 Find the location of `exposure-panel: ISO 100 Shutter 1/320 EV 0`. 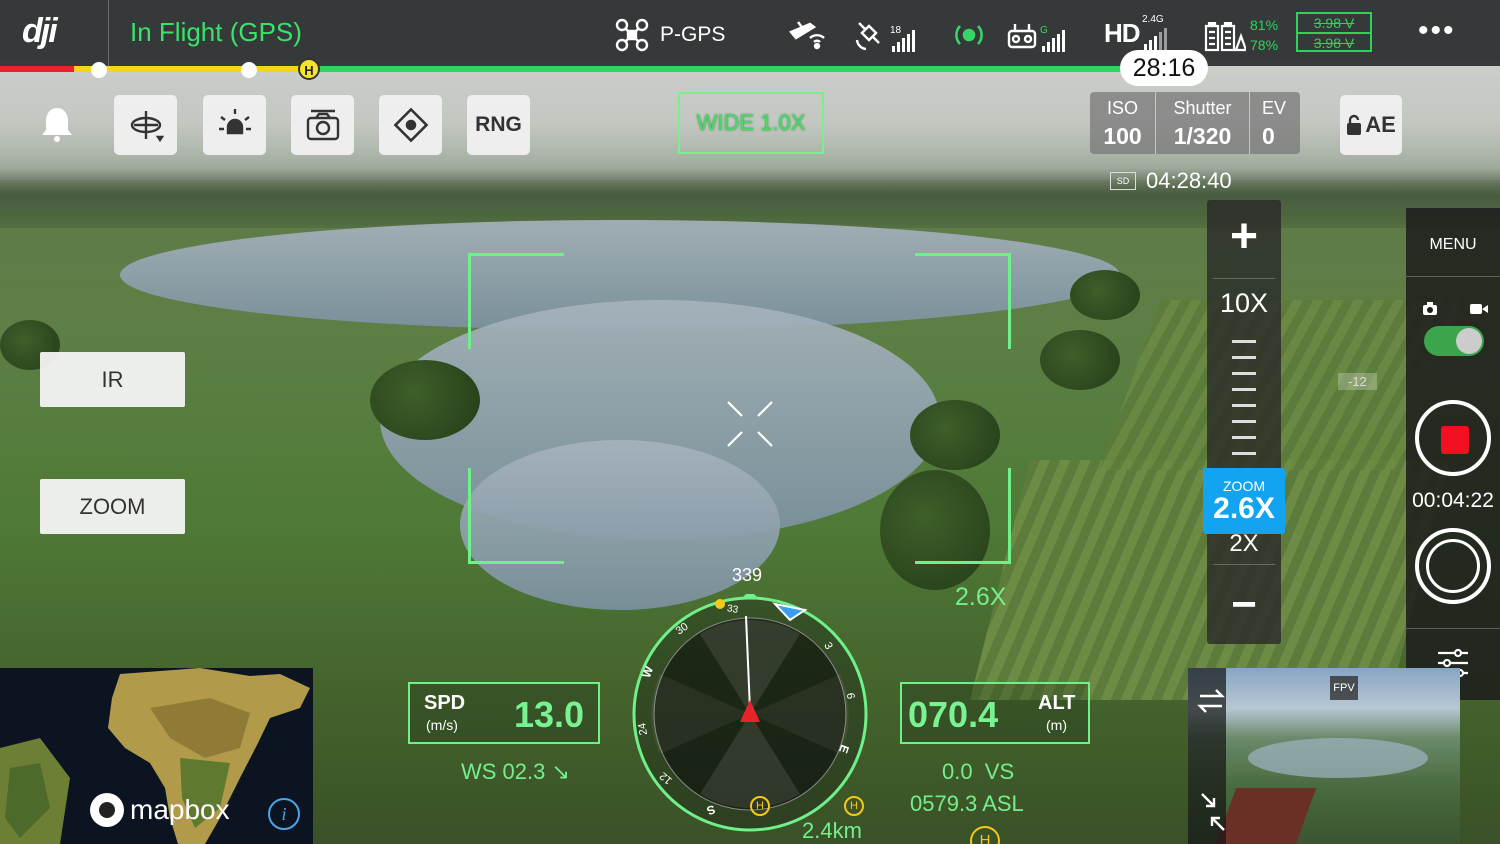

exposure-panel: ISO 100 Shutter 1/320 EV 0 is located at coordinates (1195, 123).